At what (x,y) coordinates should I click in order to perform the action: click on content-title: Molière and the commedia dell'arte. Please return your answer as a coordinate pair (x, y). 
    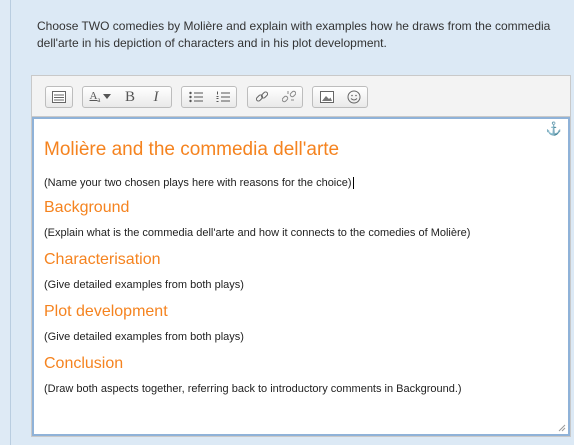
    Looking at the image, I should click on (192, 149).